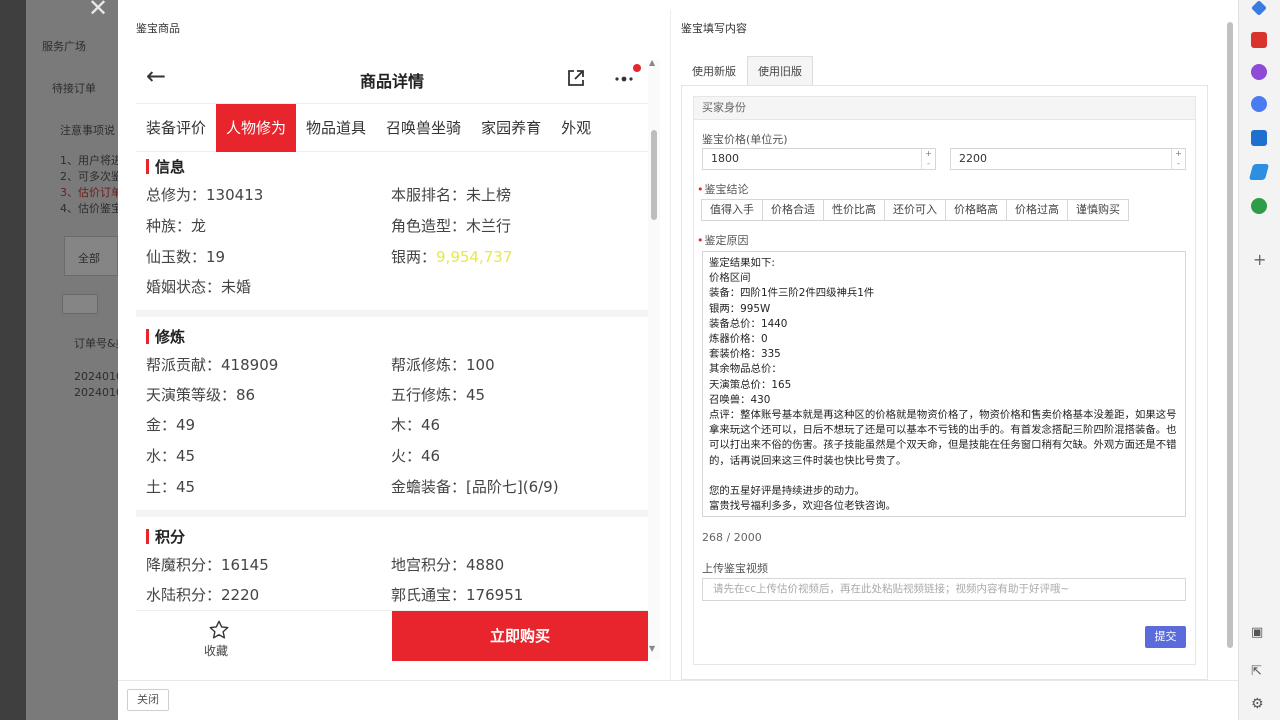  Describe the element at coordinates (1098, 210) in the screenshot. I see `conclusion-option: 谨慎购买` at that location.